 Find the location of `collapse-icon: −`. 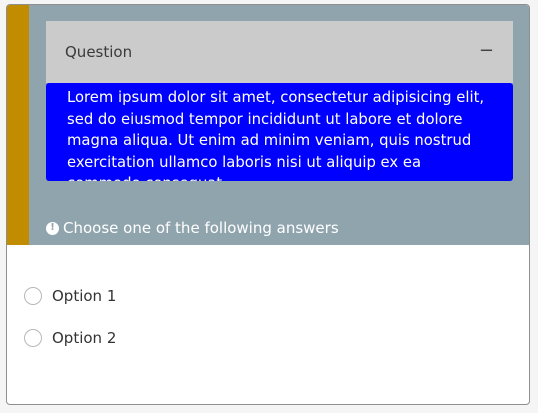

collapse-icon: − is located at coordinates (486, 51).